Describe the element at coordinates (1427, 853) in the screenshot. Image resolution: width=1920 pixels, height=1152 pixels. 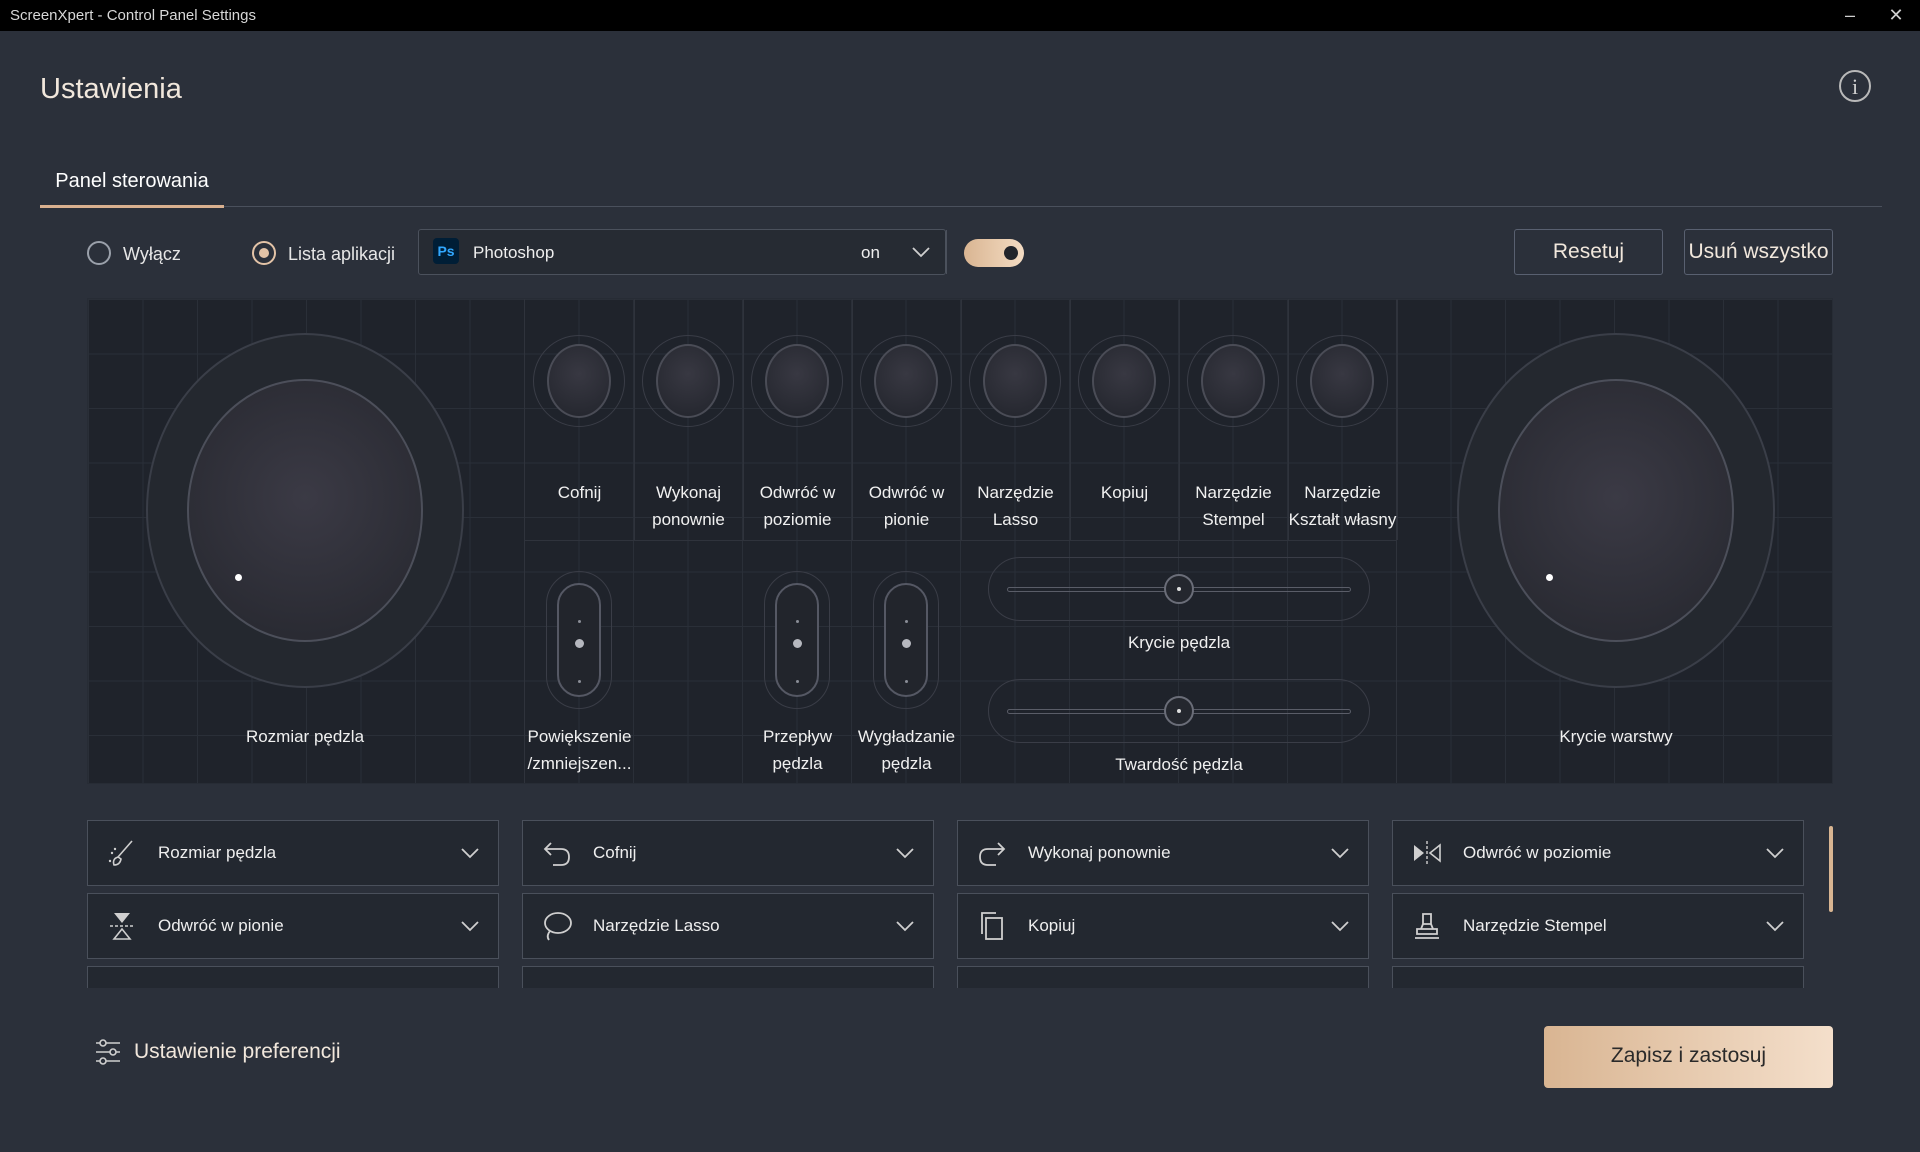
I see `flip-horizontal-icon` at that location.